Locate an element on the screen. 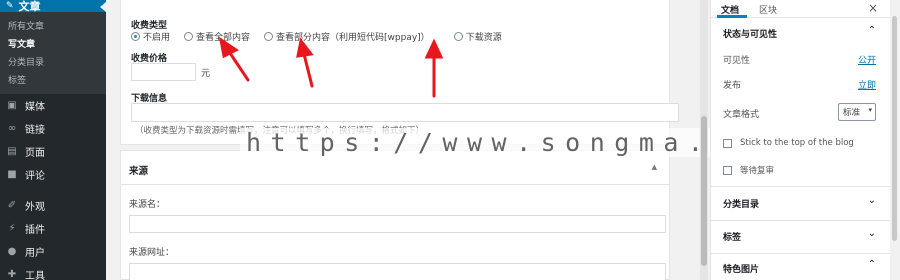 The width and height of the screenshot is (900, 280). editor-scrollbar-thumb is located at coordinates (704, 191).